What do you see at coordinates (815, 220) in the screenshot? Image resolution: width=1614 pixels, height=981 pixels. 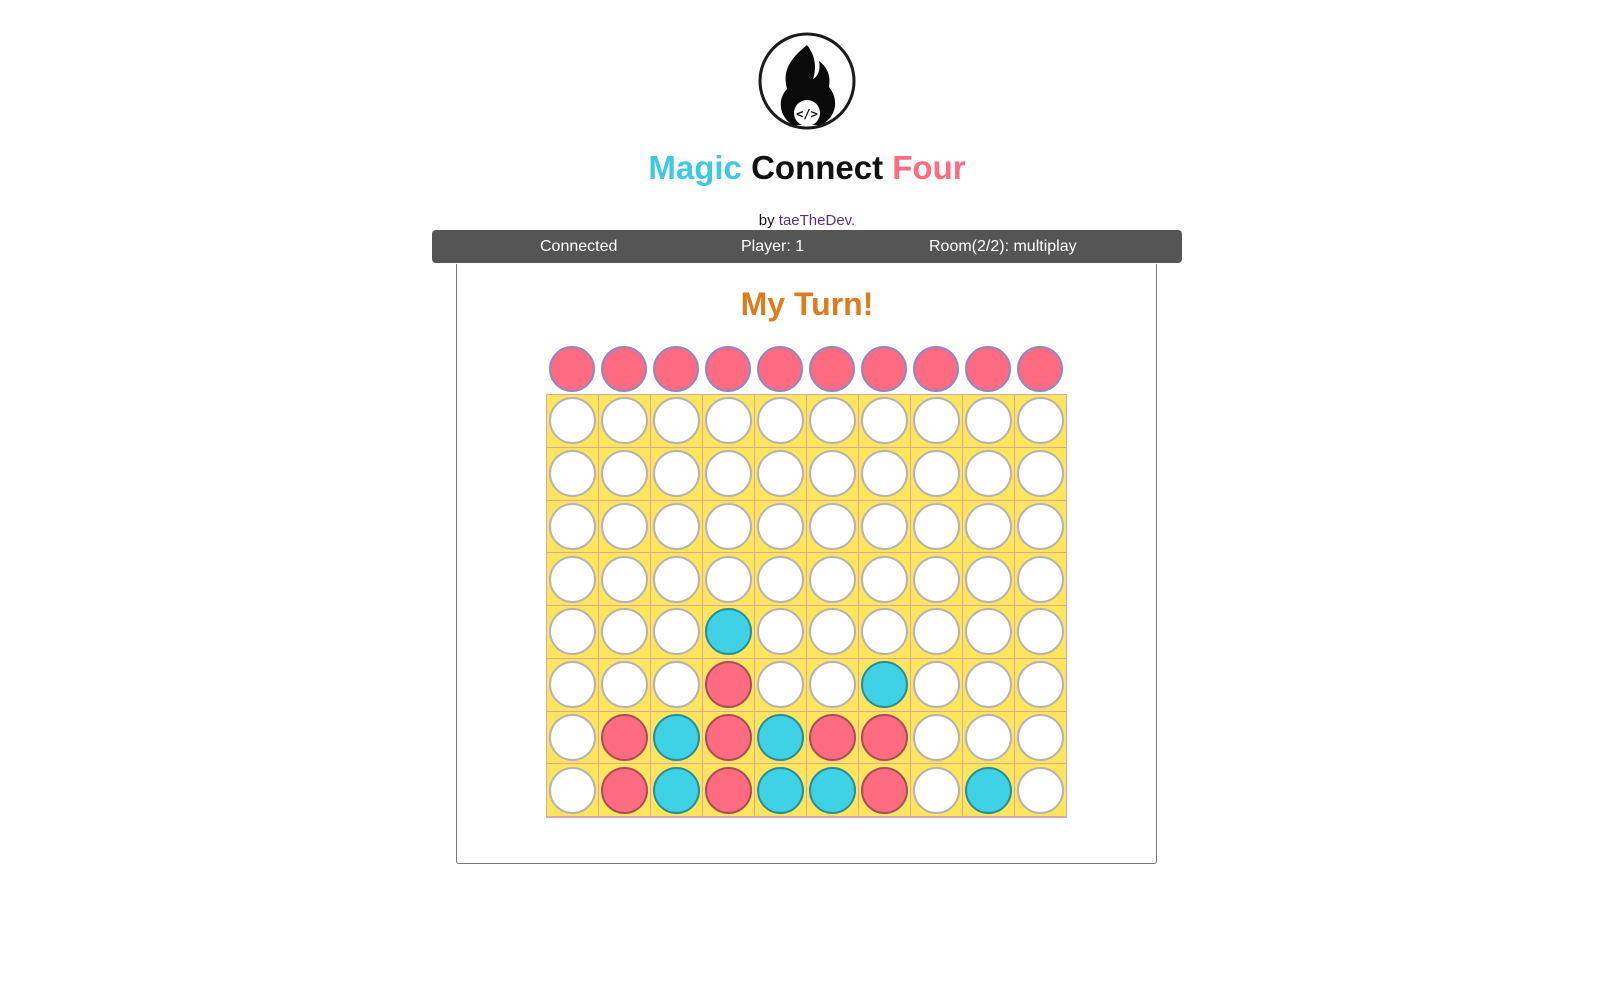 I see `author-link: taeTheDev` at bounding box center [815, 220].